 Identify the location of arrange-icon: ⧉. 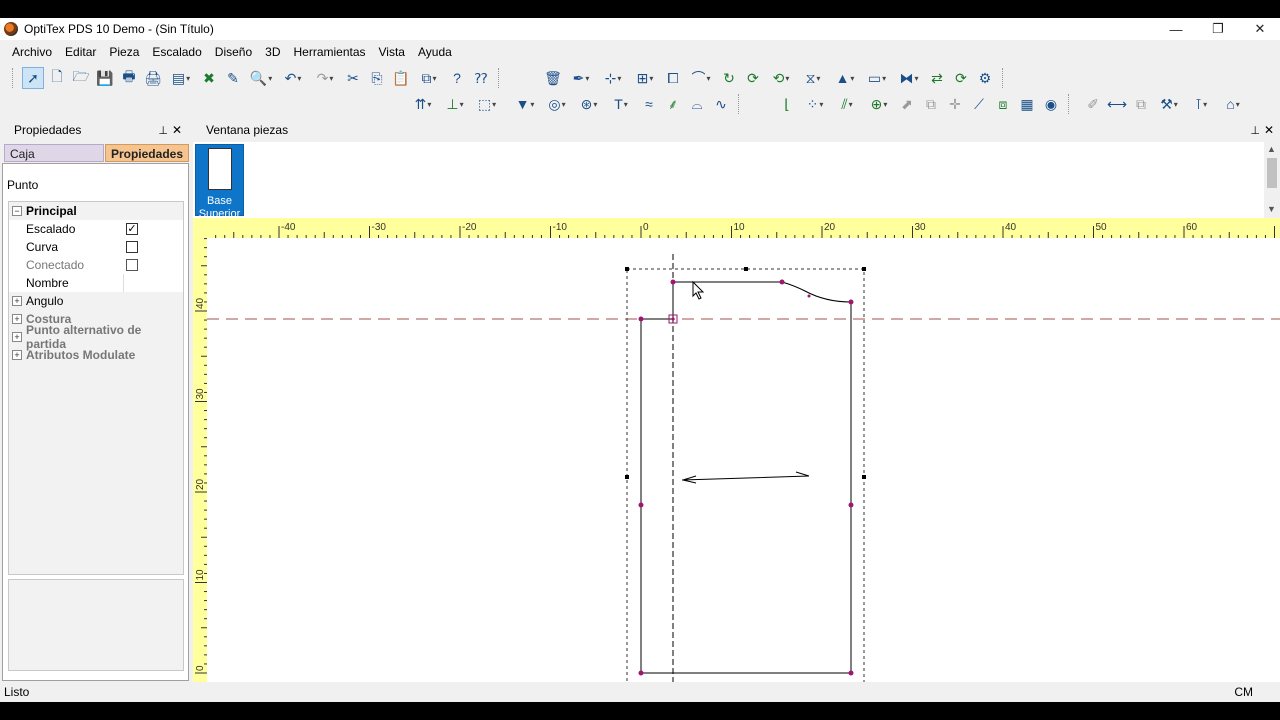
(429, 78).